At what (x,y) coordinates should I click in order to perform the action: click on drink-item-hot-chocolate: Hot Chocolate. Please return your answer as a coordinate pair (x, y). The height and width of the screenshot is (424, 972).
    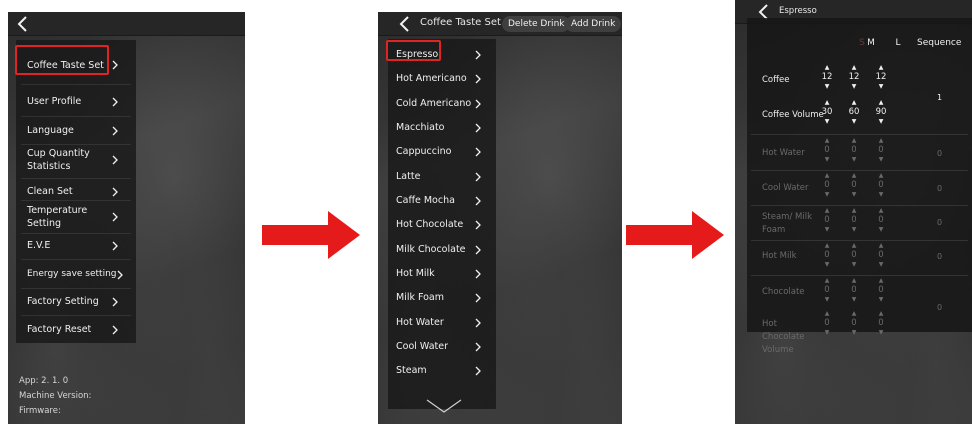
    Looking at the image, I should click on (442, 225).